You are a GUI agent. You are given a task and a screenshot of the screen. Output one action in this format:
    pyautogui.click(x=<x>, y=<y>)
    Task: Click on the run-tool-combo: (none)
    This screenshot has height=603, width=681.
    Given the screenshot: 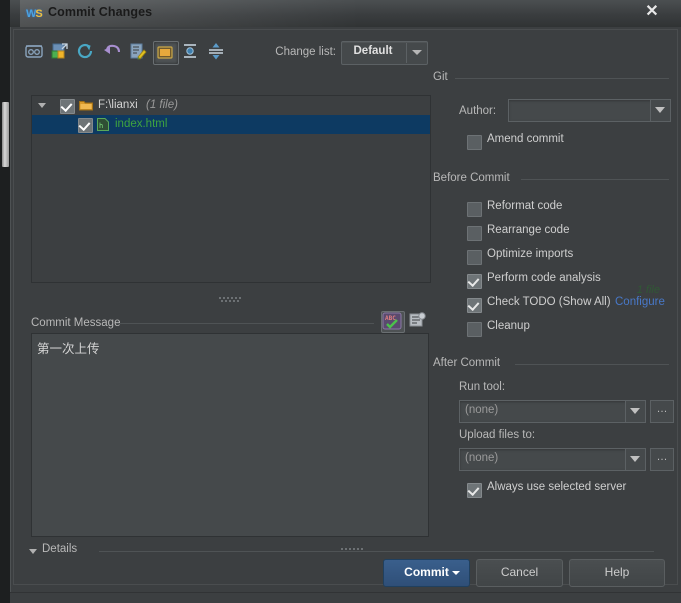 What is the action you would take?
    pyautogui.click(x=552, y=411)
    